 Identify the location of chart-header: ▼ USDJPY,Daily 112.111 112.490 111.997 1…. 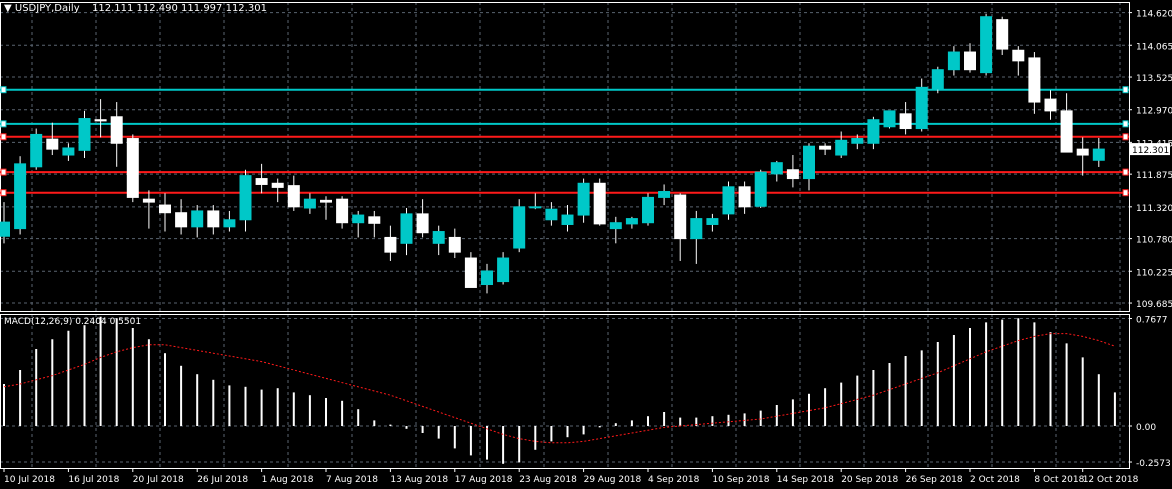
(135, 8).